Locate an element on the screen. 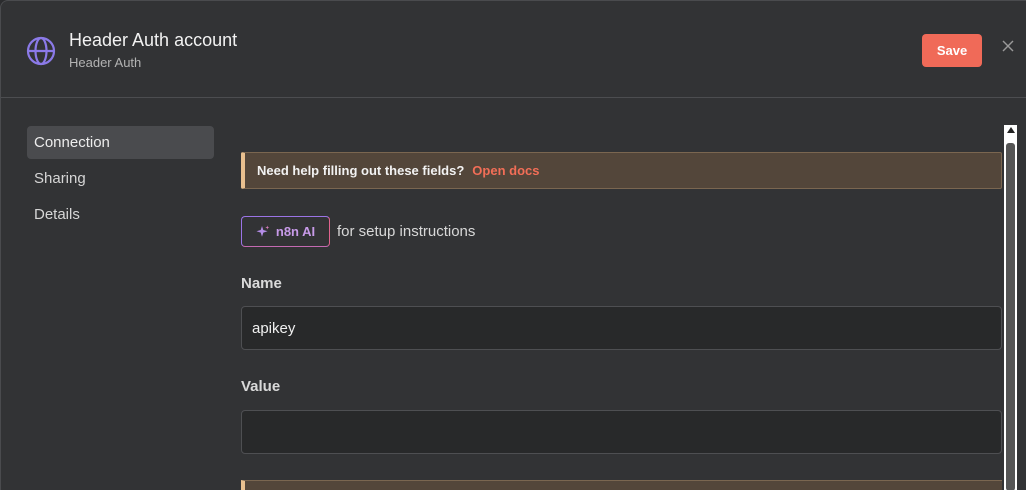  globe-icon is located at coordinates (41, 51).